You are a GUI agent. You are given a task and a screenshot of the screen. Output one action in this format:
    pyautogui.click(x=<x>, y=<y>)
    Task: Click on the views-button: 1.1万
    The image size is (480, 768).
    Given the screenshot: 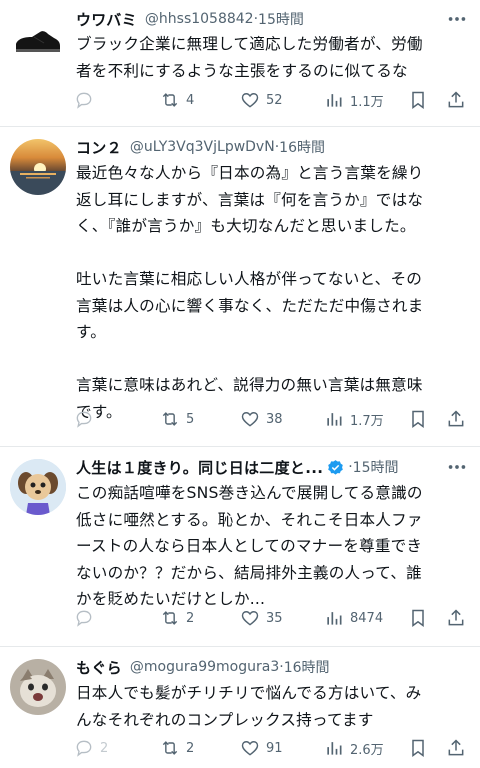 What is the action you would take?
    pyautogui.click(x=354, y=100)
    